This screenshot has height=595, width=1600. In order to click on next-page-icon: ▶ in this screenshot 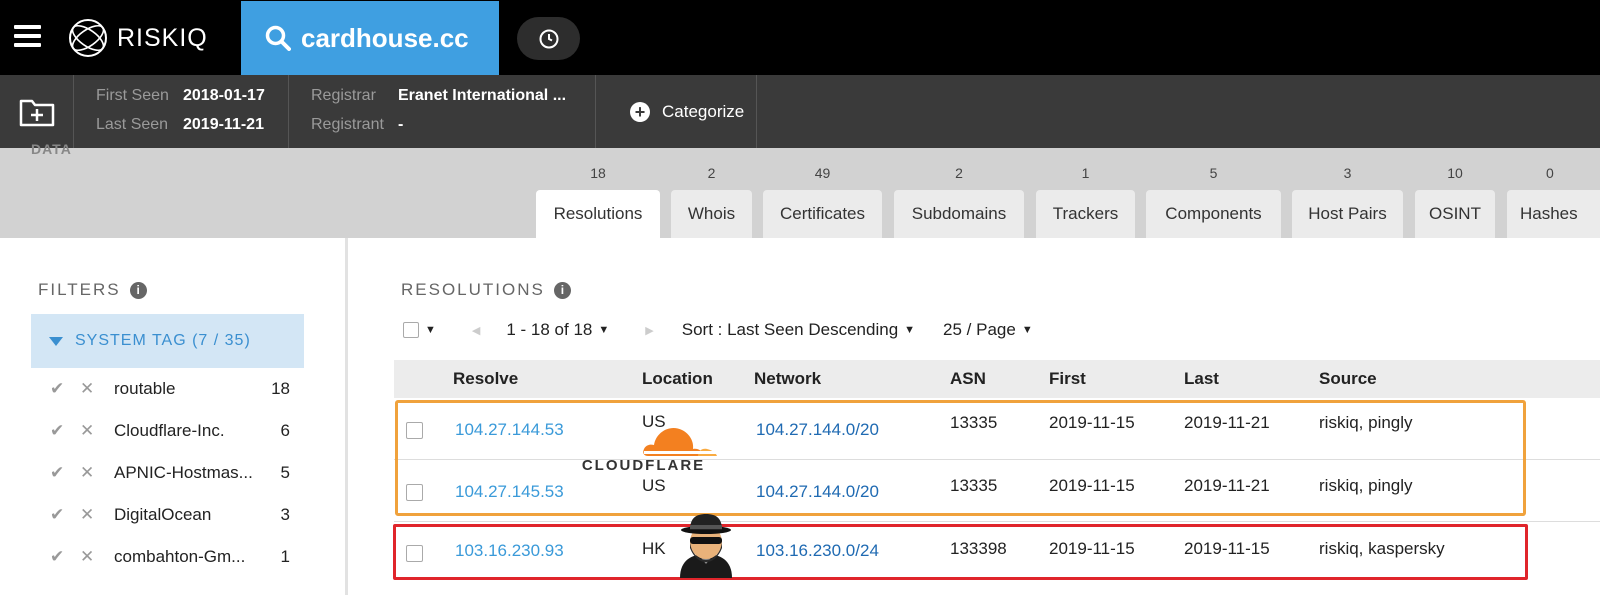, I will do `click(649, 330)`.